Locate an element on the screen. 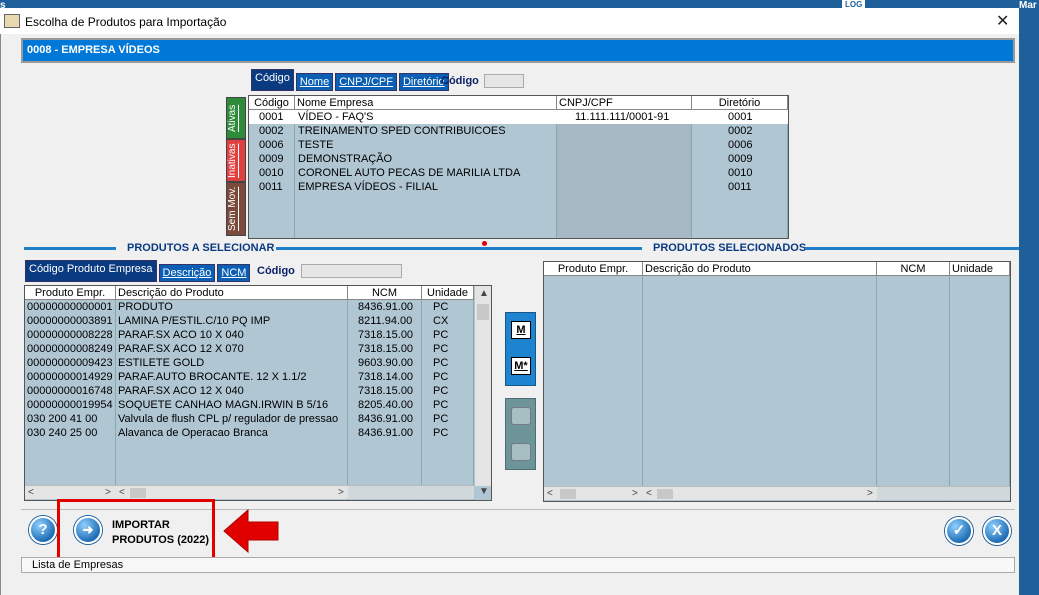 Image resolution: width=1039 pixels, height=595 pixels. cell-descricao: LAMINA P/ESTIL.C/10 PQ IMP is located at coordinates (194, 321).